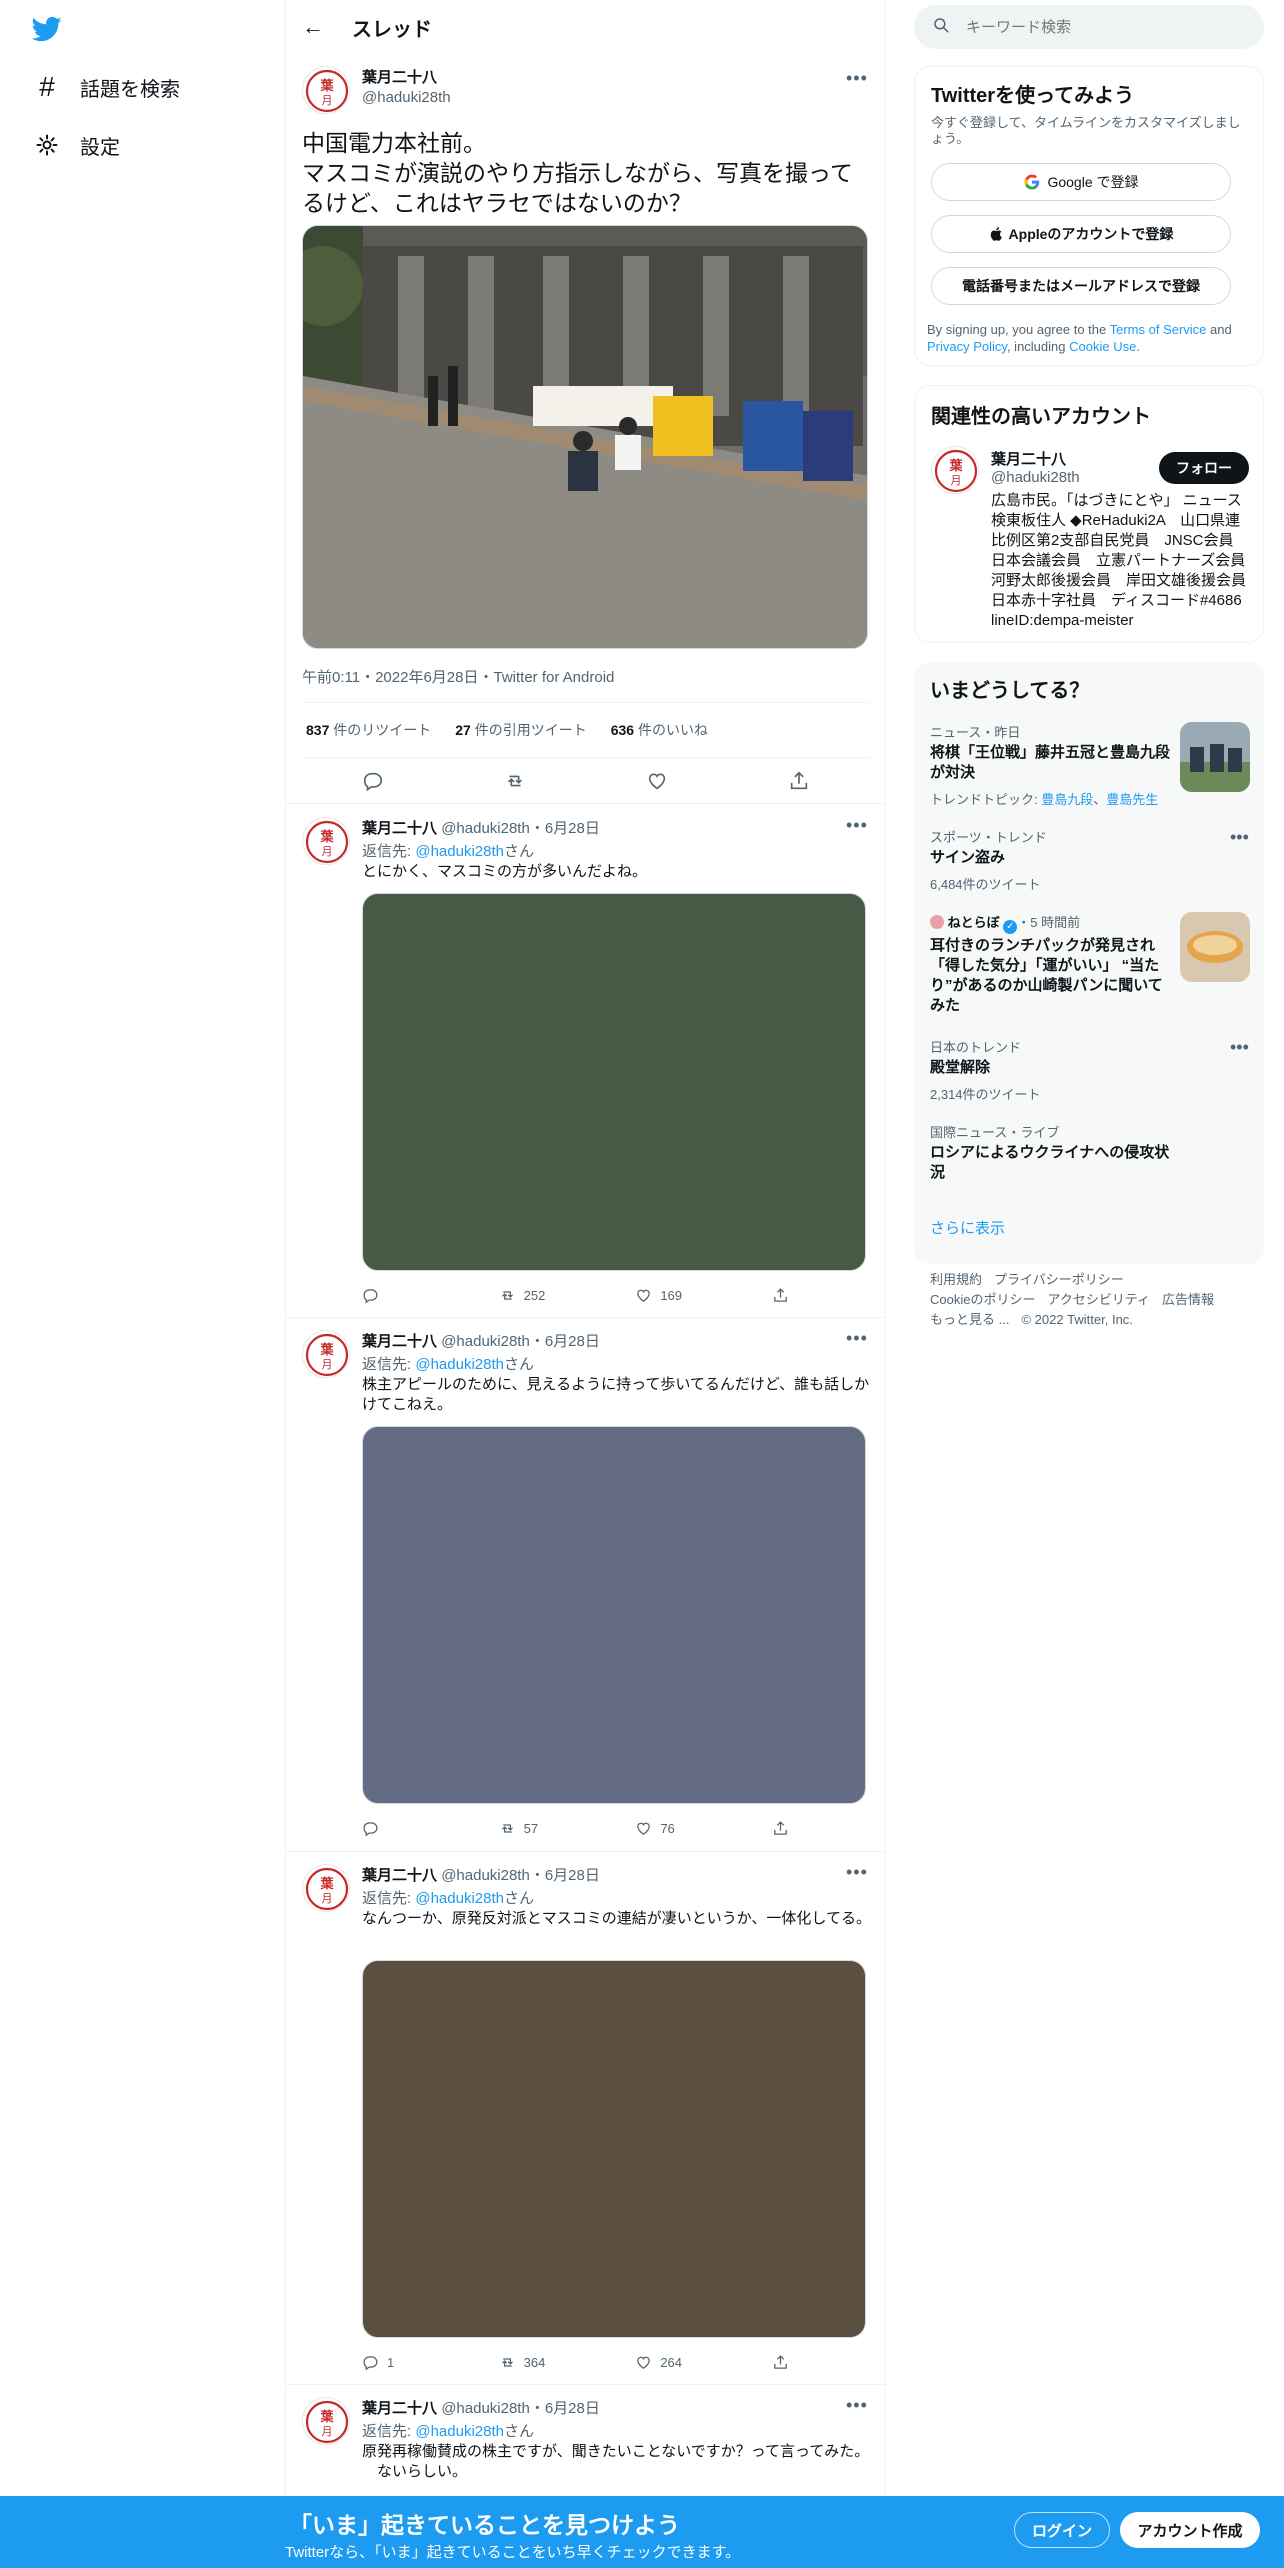 The height and width of the screenshot is (2568, 1284). I want to click on apple-signup-button: Appleのアカウントで登録, so click(1081, 234).